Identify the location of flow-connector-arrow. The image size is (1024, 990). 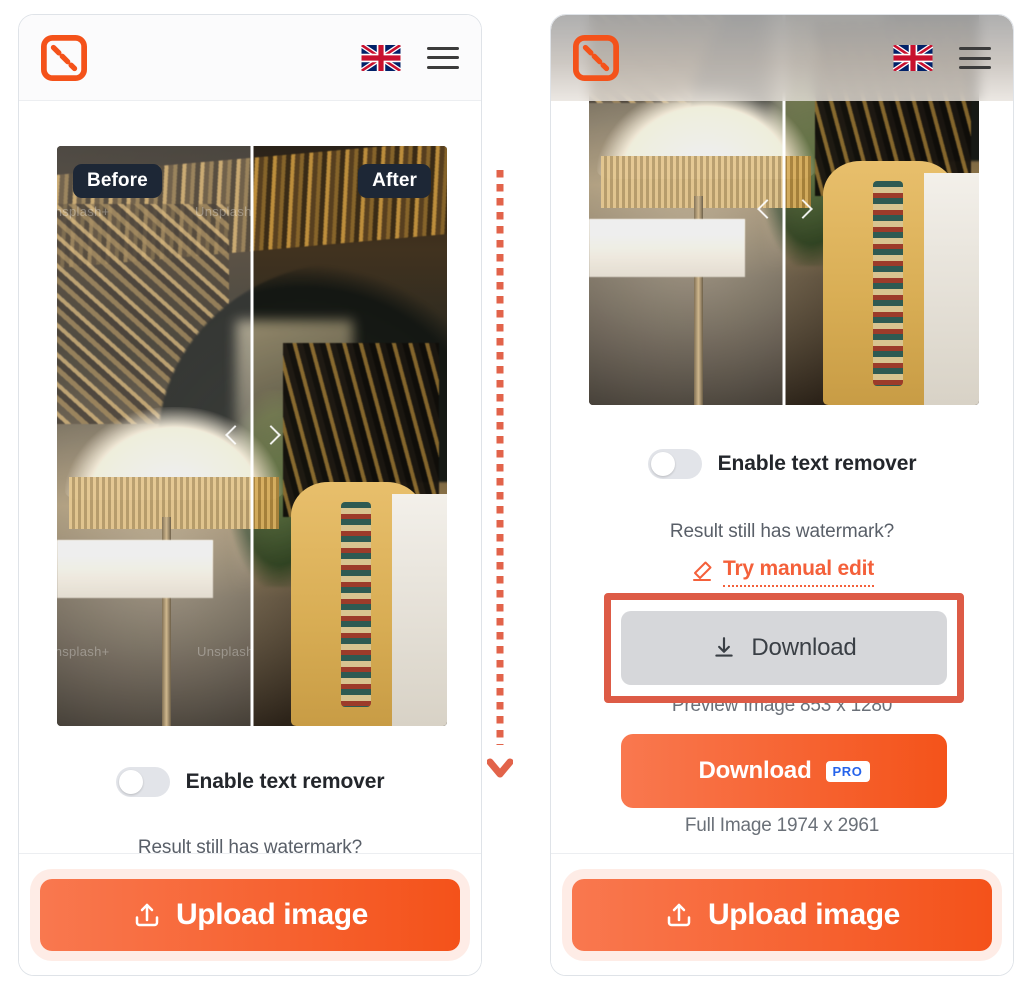
(500, 475).